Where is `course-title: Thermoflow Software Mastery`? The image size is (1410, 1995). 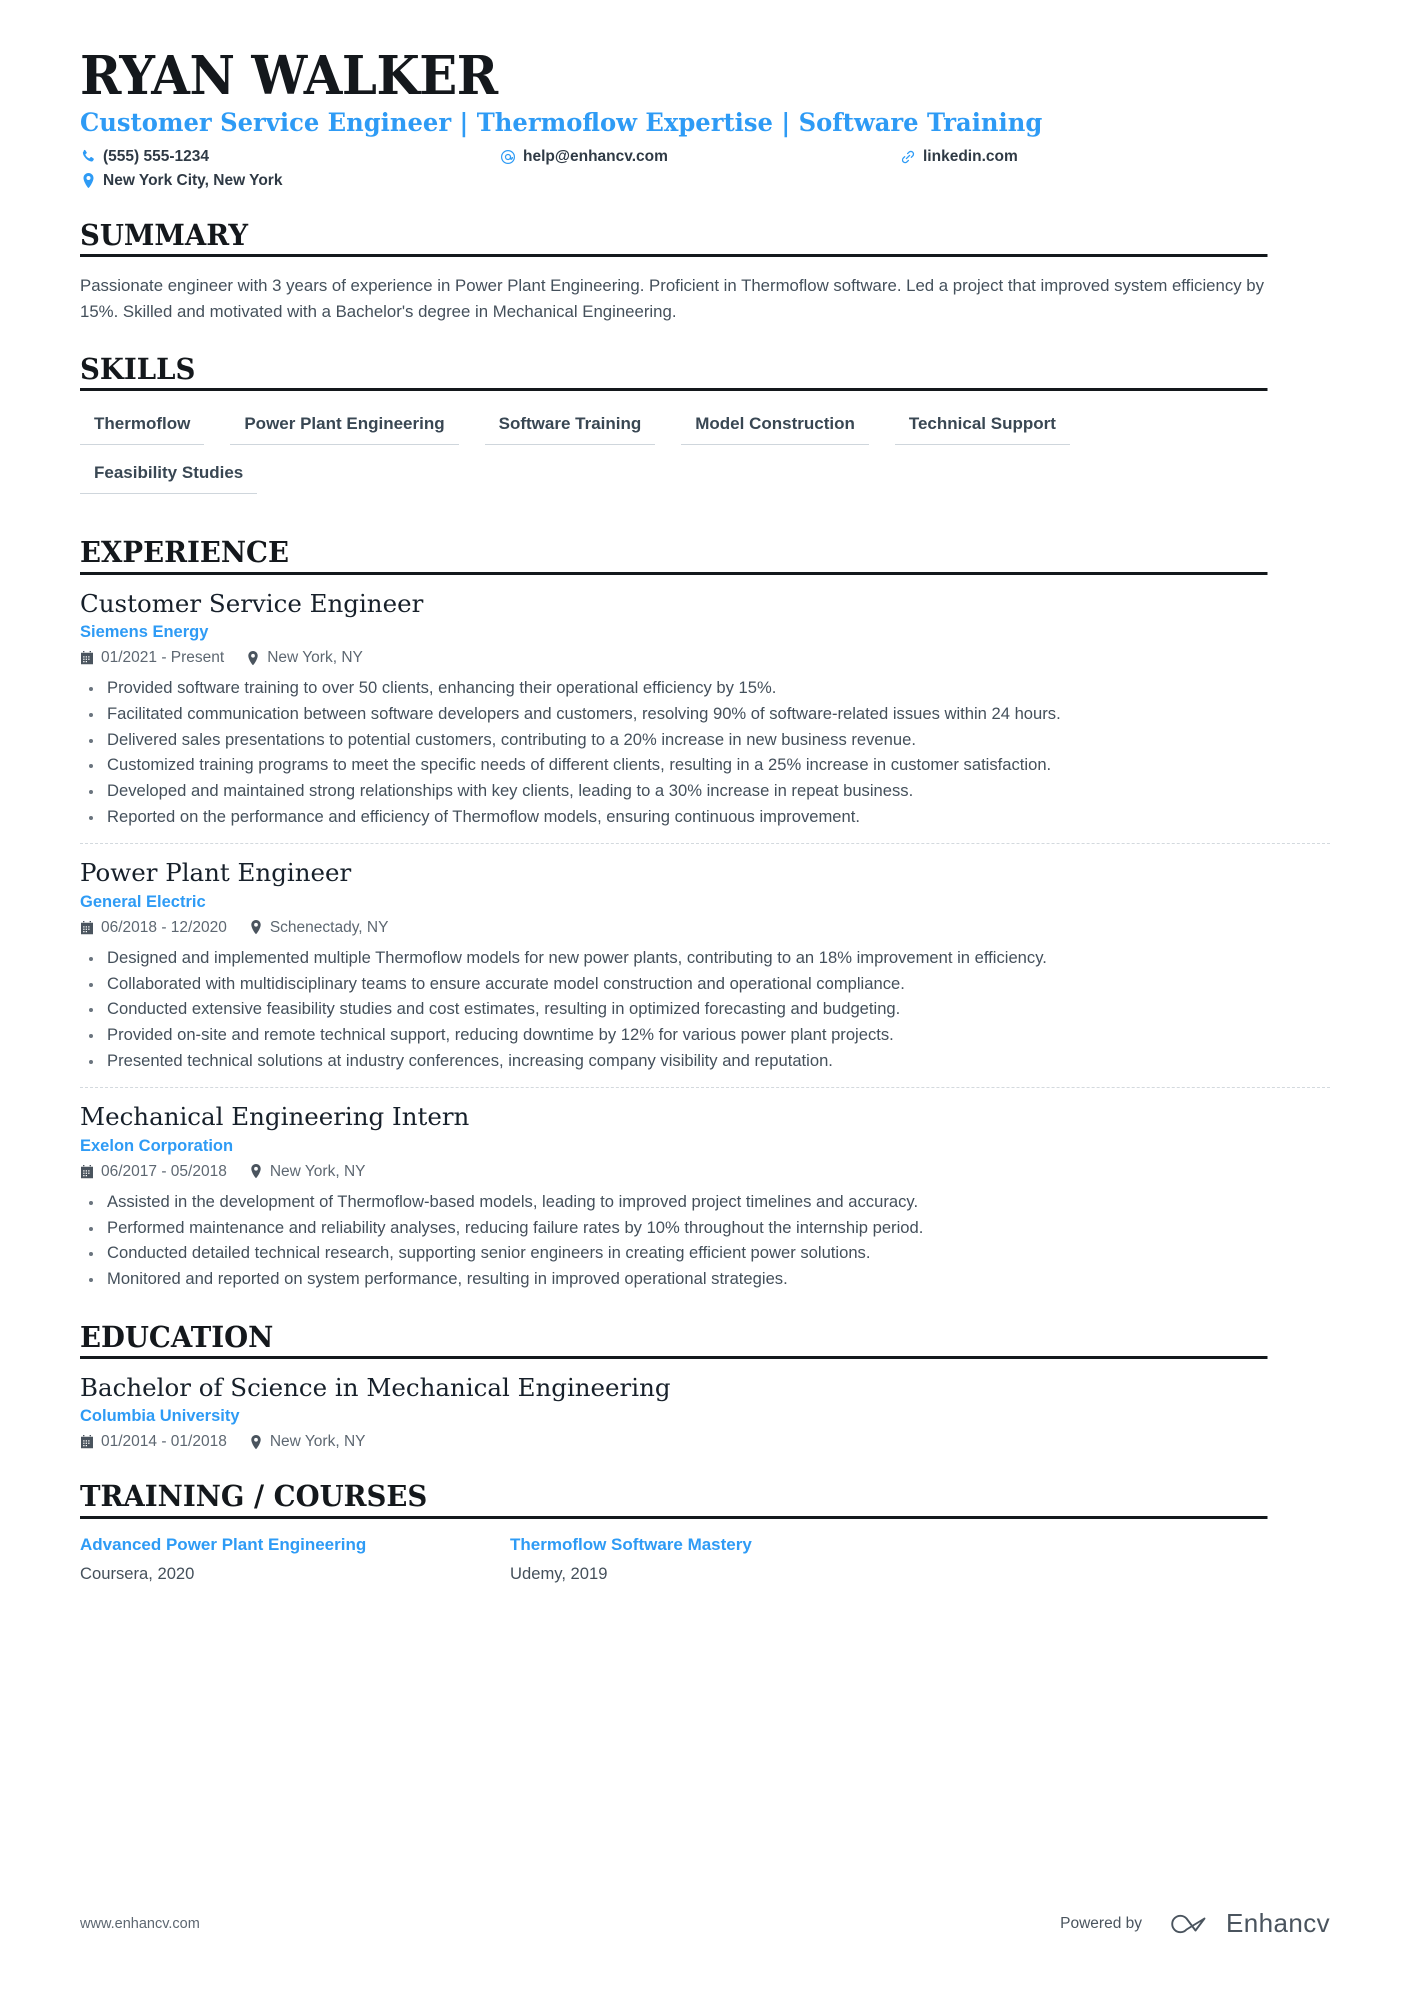 course-title: Thermoflow Software Mastery is located at coordinates (725, 1545).